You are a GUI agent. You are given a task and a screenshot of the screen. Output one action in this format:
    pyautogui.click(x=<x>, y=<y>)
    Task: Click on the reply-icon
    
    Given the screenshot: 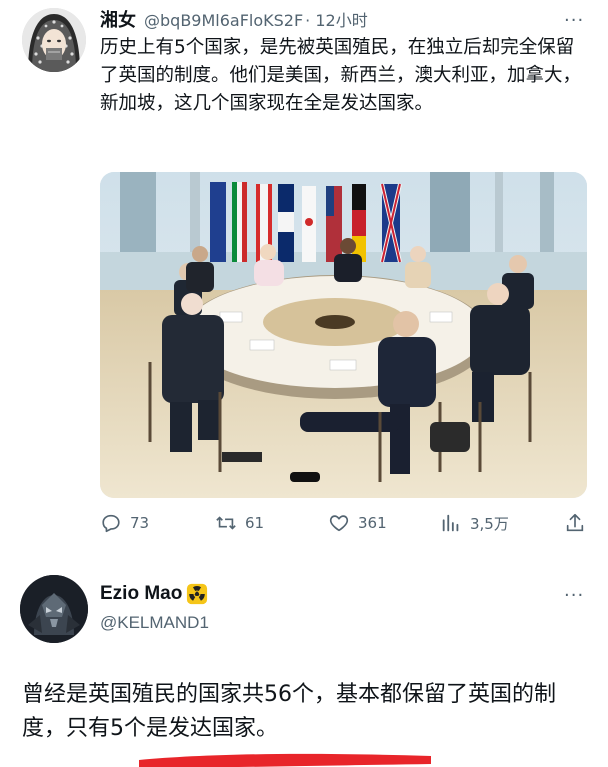 What is the action you would take?
    pyautogui.click(x=111, y=523)
    